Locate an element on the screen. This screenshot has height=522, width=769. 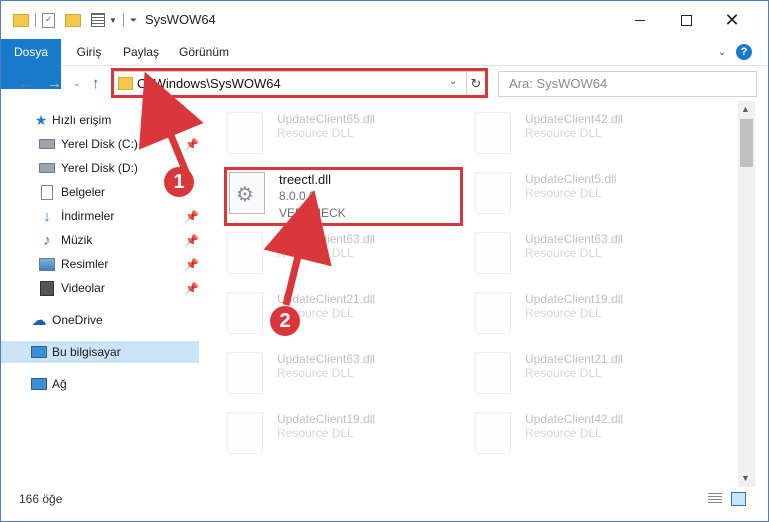
file-item: UpdateClient65.dll Resource DLL is located at coordinates (327, 137).